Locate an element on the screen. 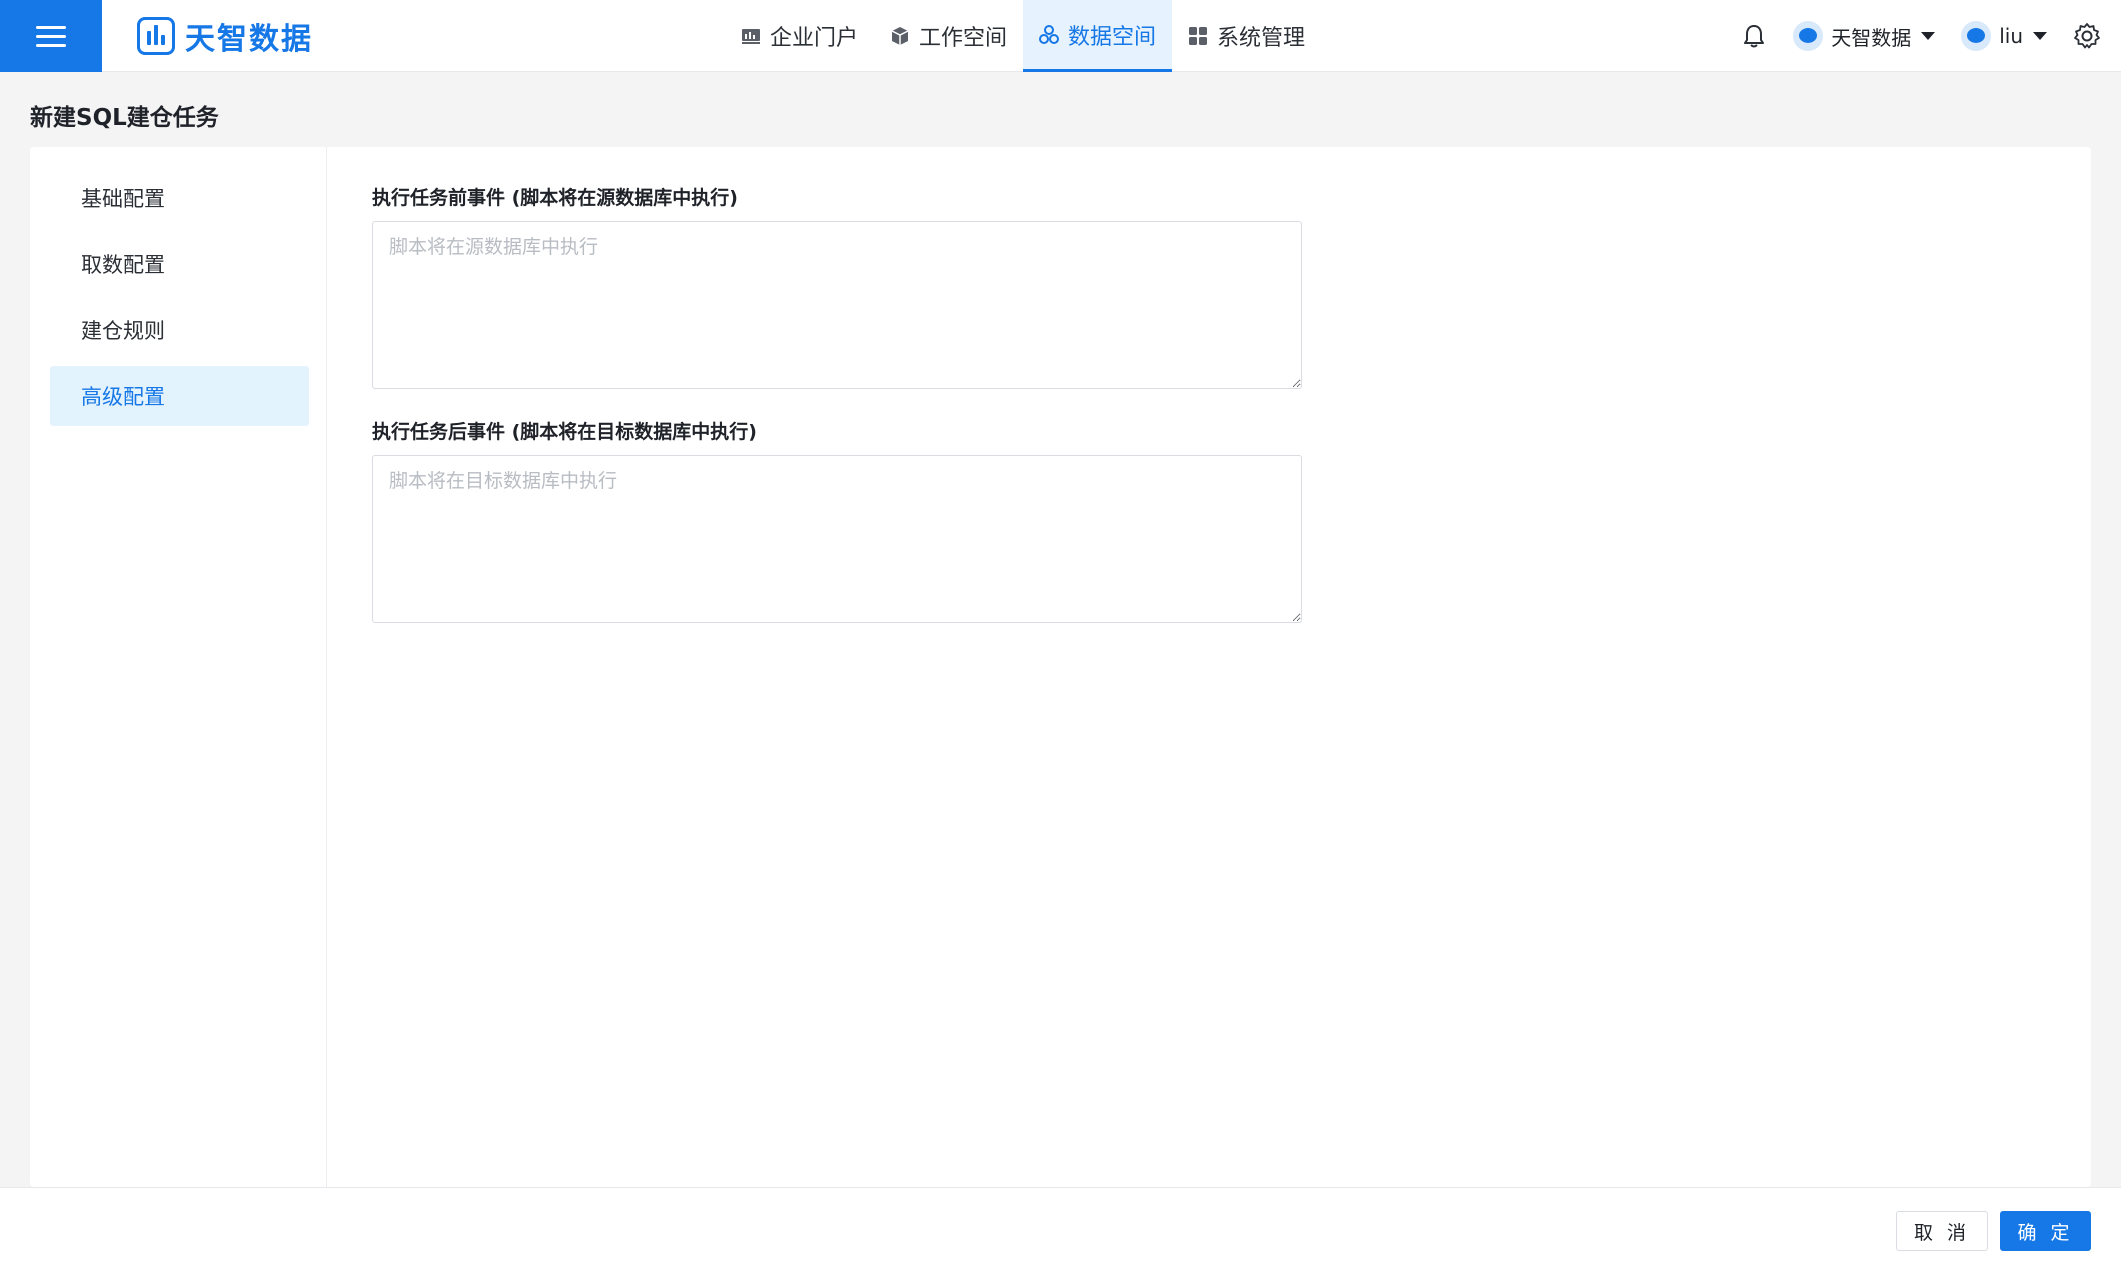 The width and height of the screenshot is (2121, 1272). org-switcher: 天智数据 is located at coordinates (1864, 36).